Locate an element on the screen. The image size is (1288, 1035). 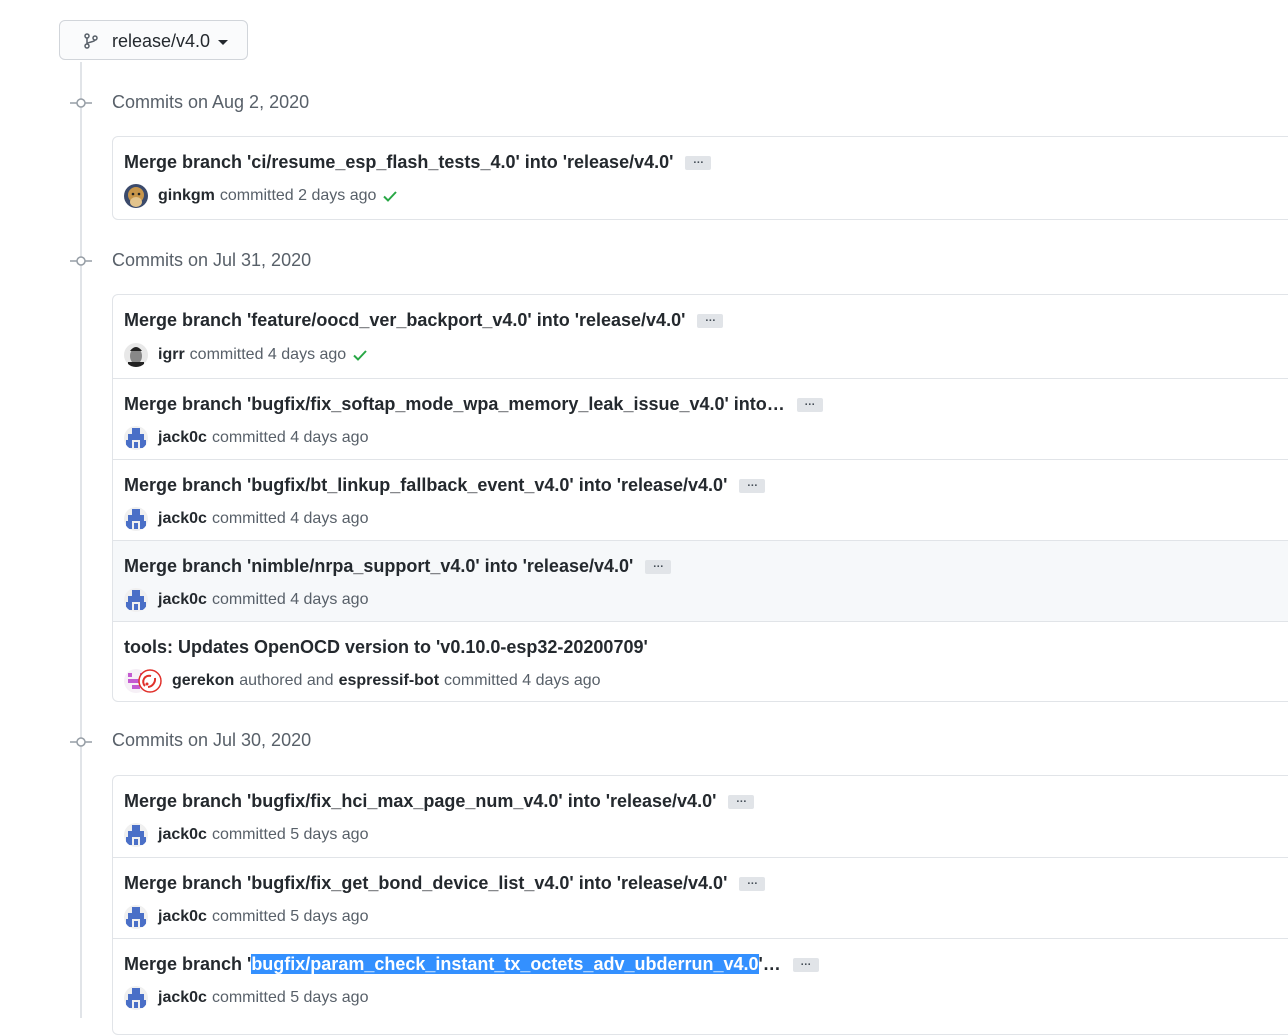
branch-name: release/v4.0 is located at coordinates (161, 41).